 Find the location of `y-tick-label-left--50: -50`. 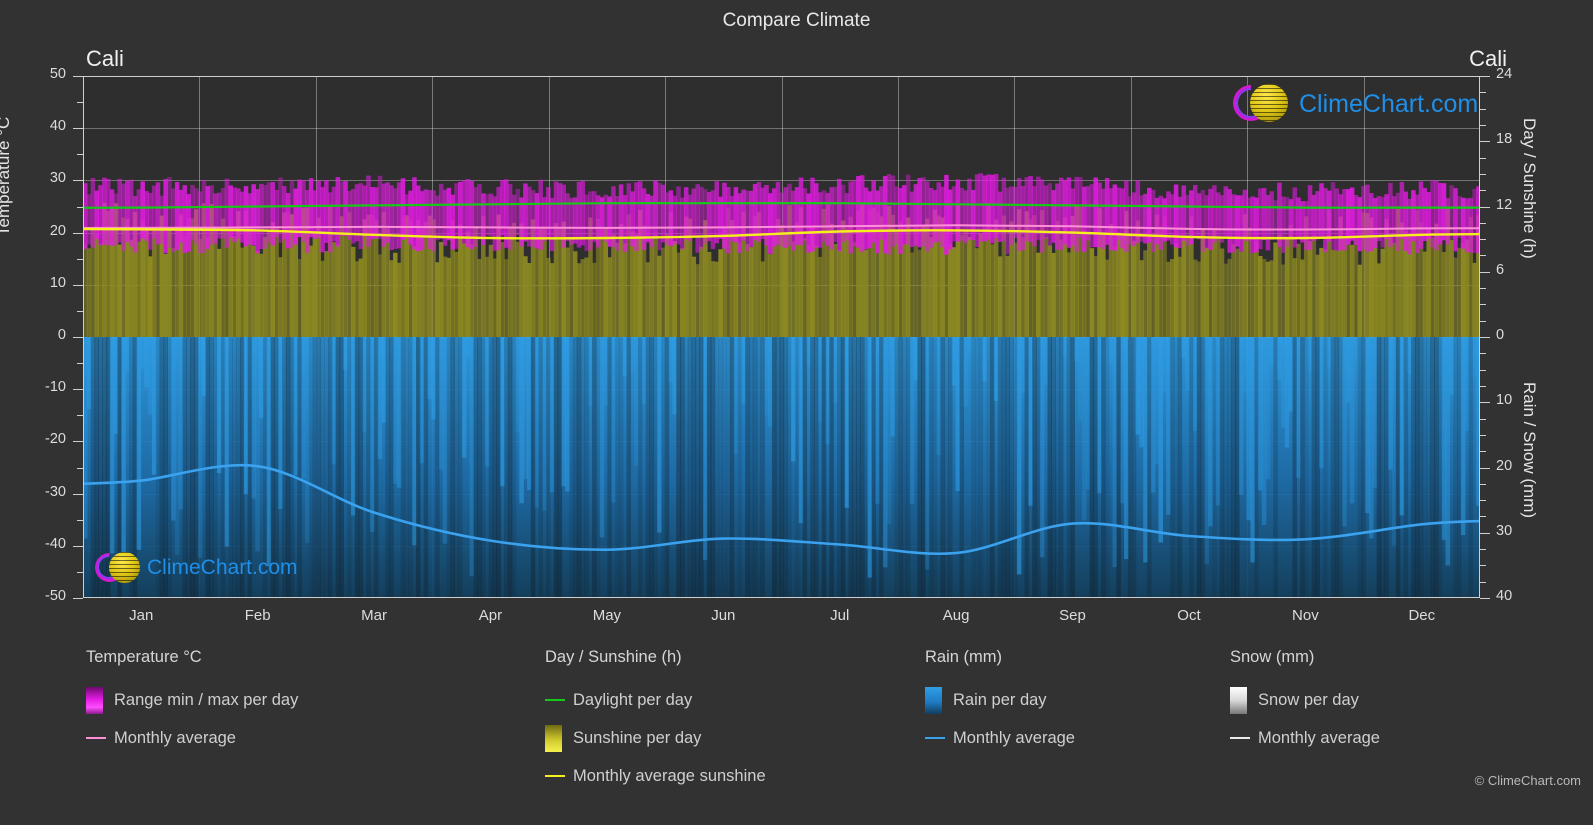

y-tick-label-left--50: -50 is located at coordinates (55, 596).